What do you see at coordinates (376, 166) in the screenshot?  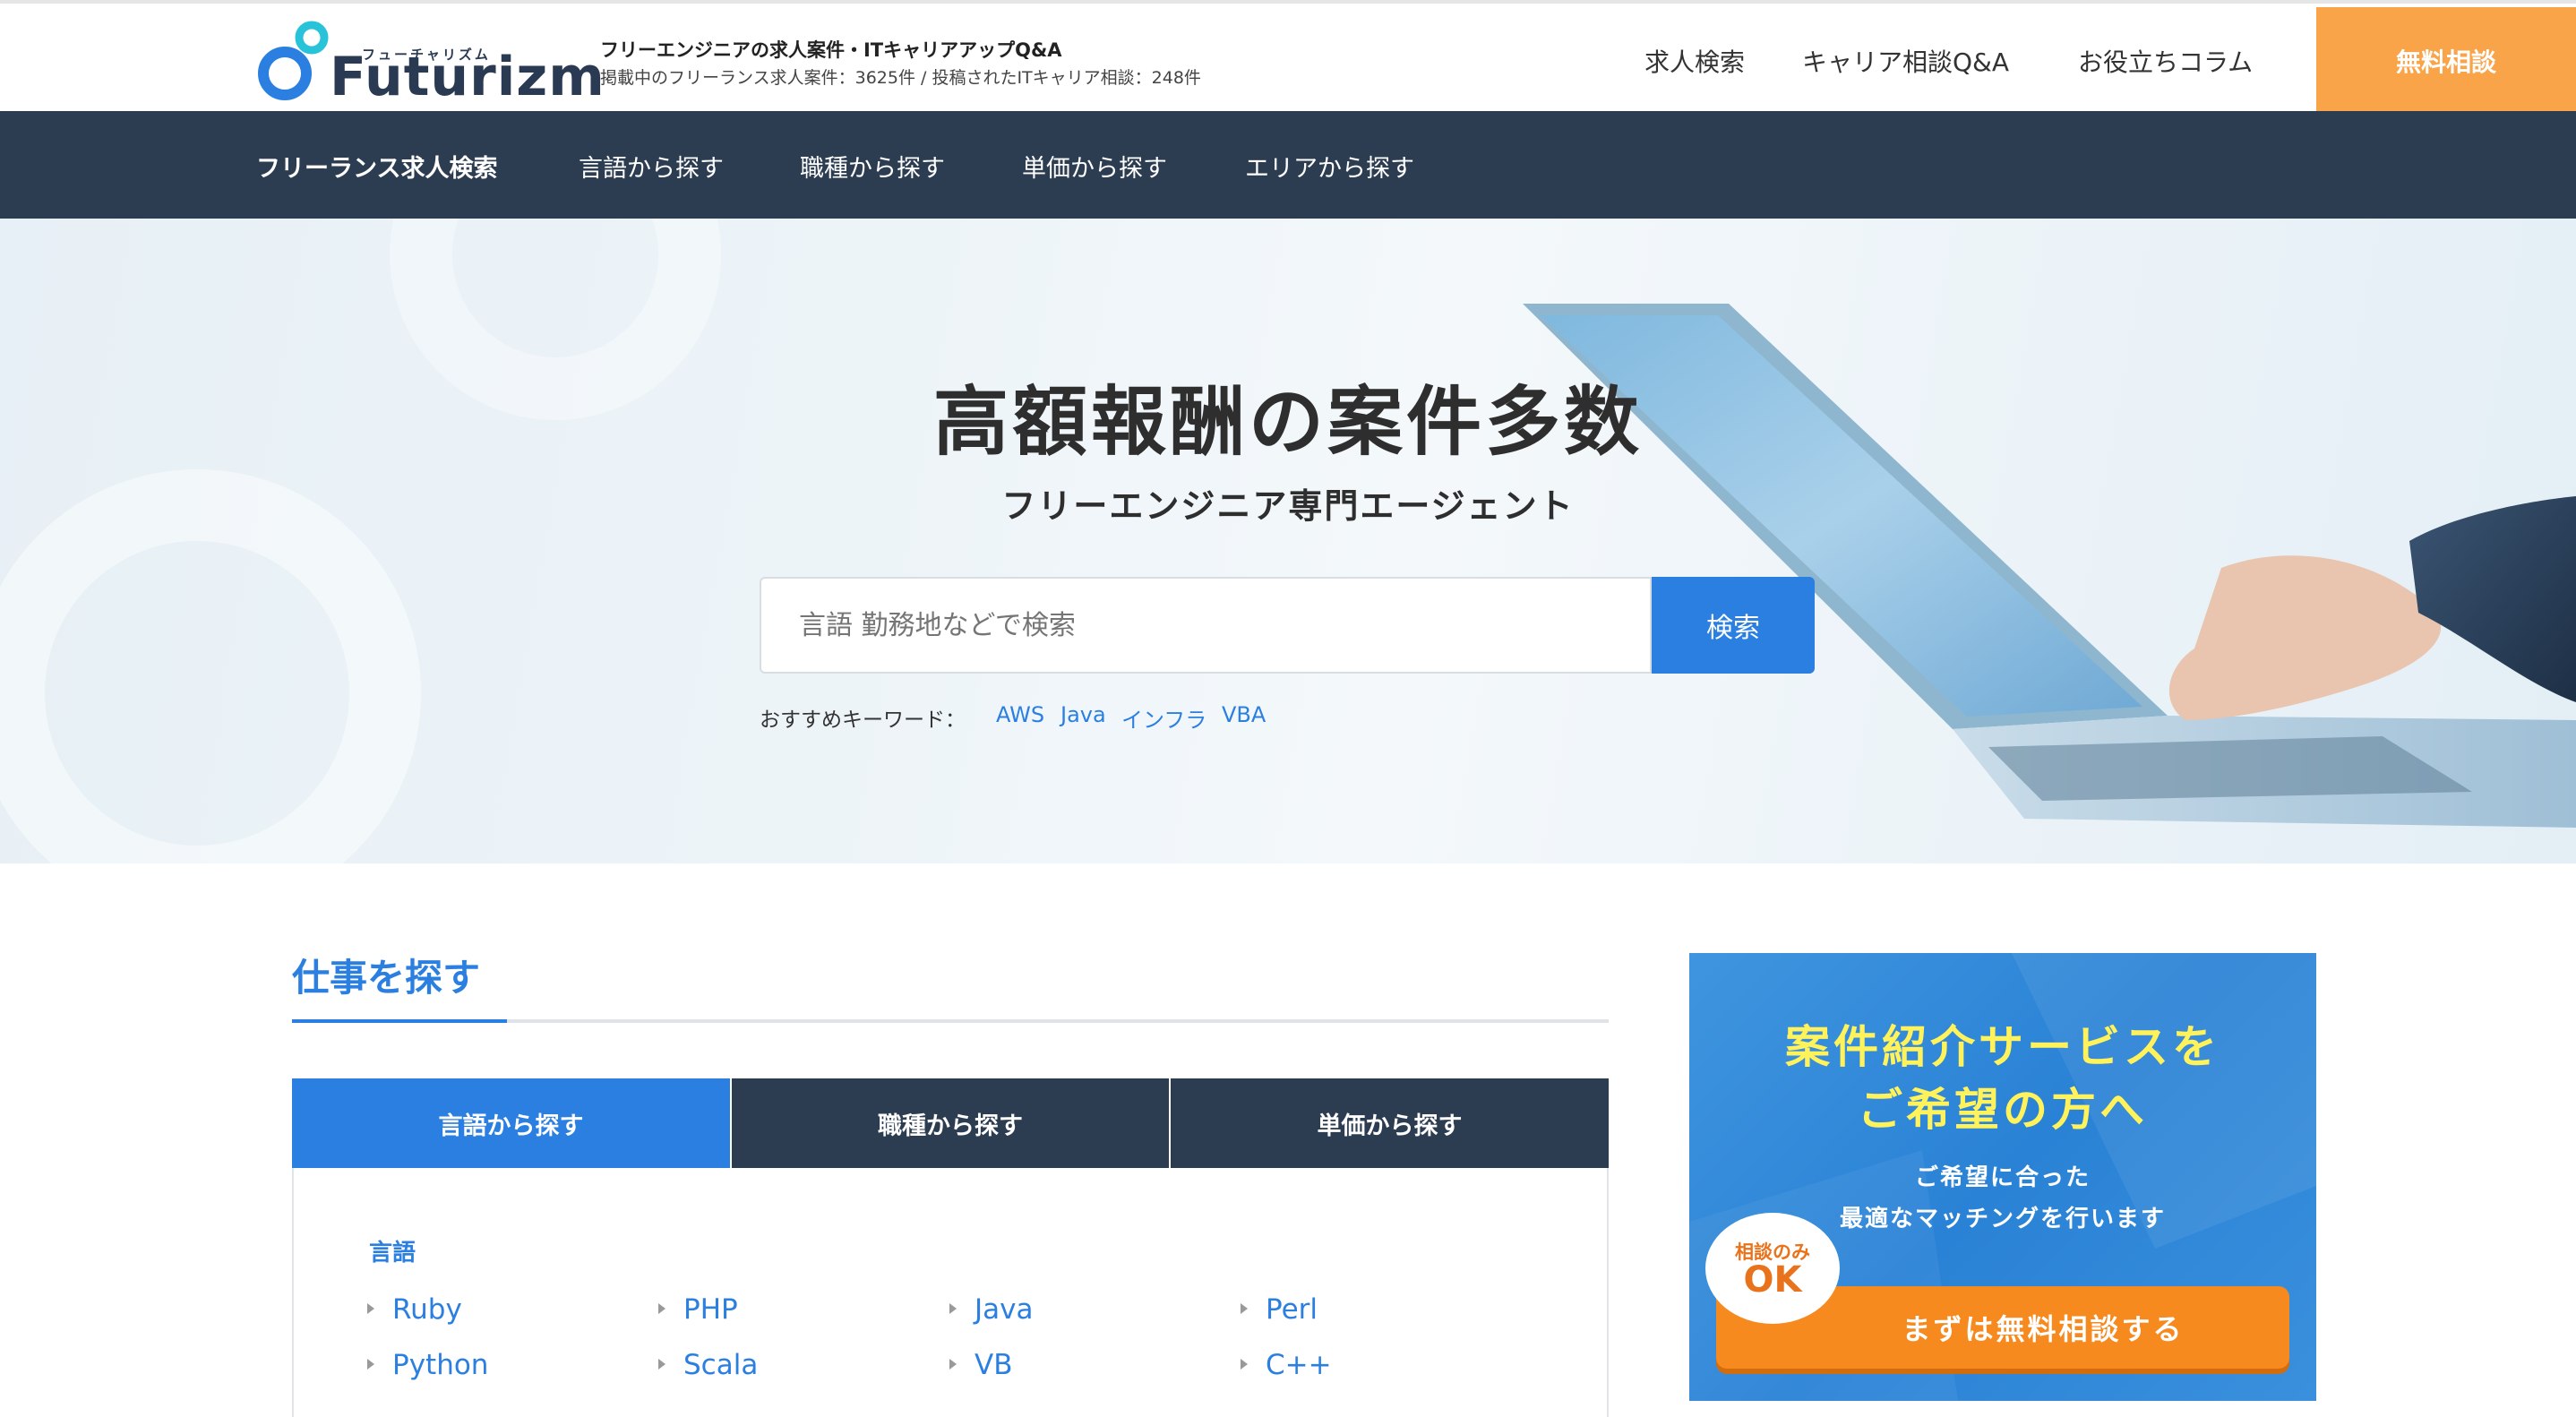 I see `nav-freelance-search: フリーランス求人検索` at bounding box center [376, 166].